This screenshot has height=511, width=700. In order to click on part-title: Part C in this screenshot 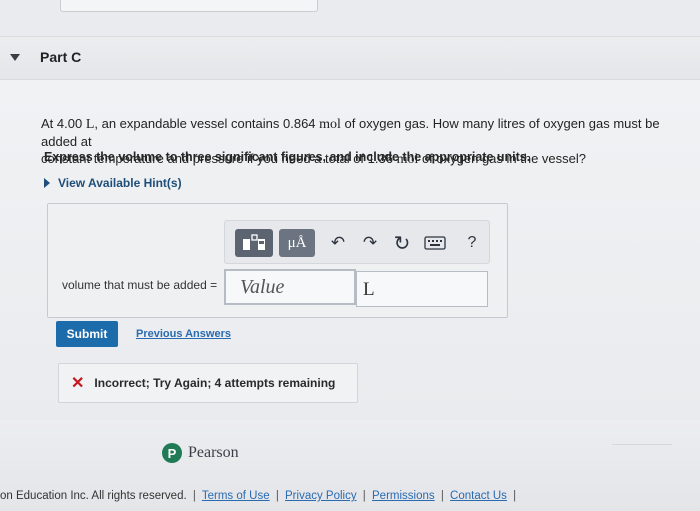, I will do `click(61, 57)`.